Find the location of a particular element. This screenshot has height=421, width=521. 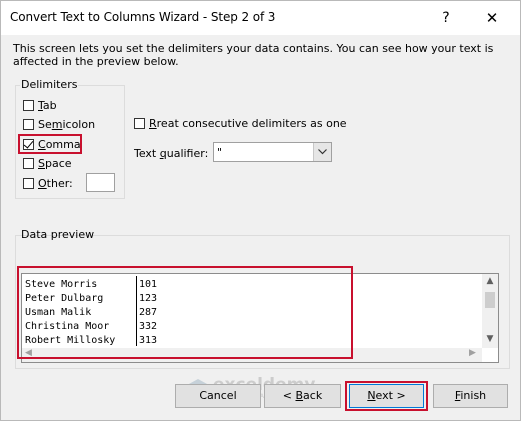

semicolon-checkbox is located at coordinates (28, 124).